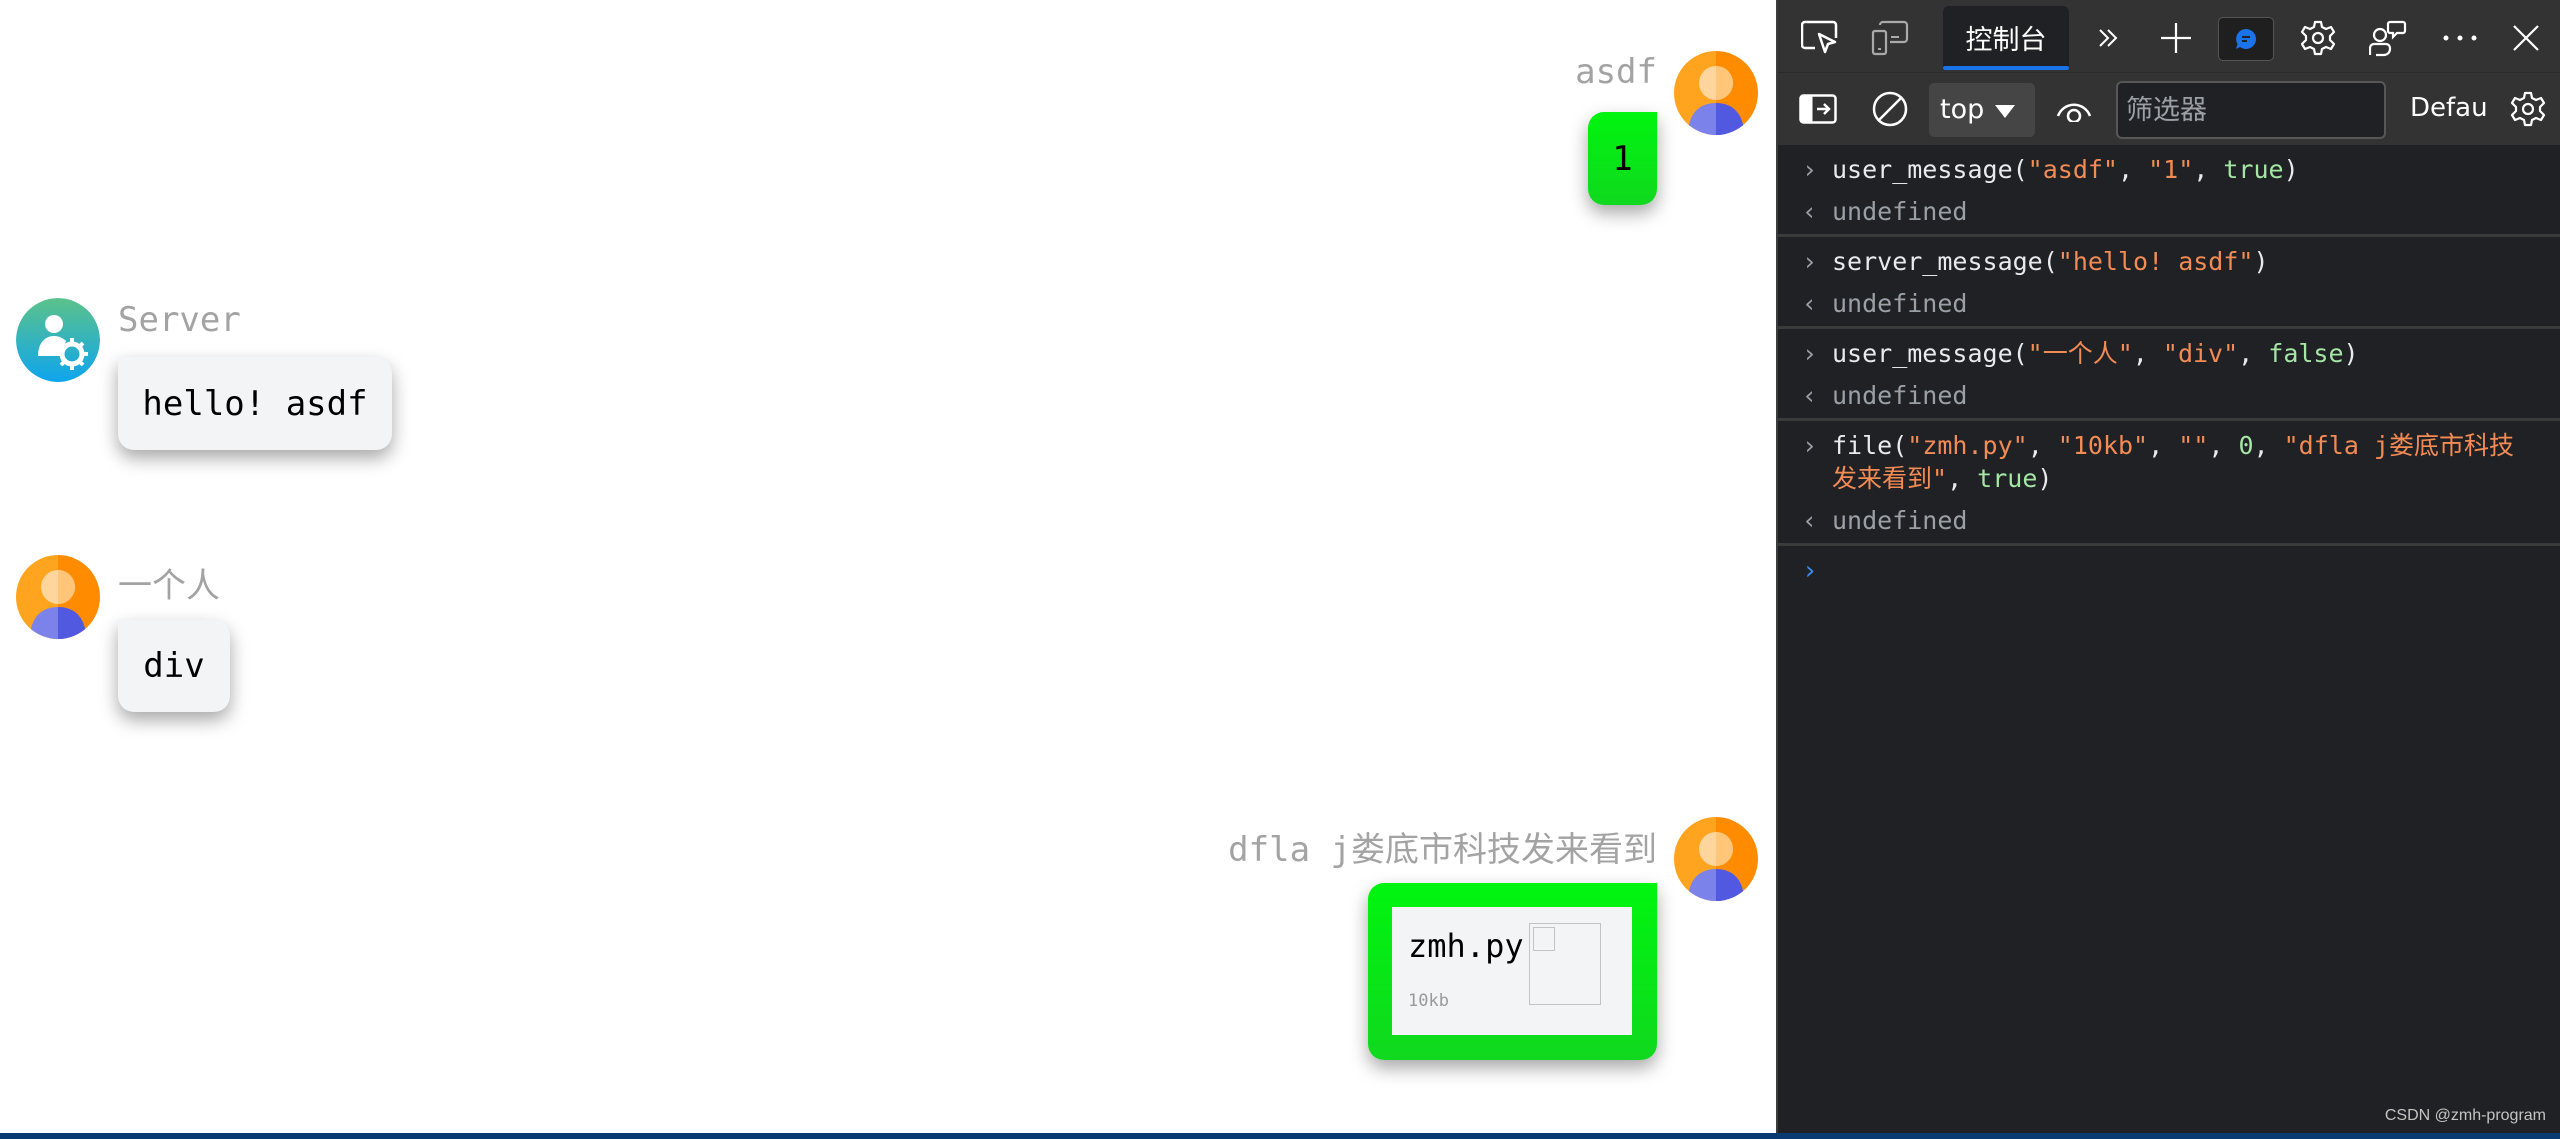 This screenshot has width=2560, height=1139. I want to click on console-prompt: ›, so click(2169, 571).